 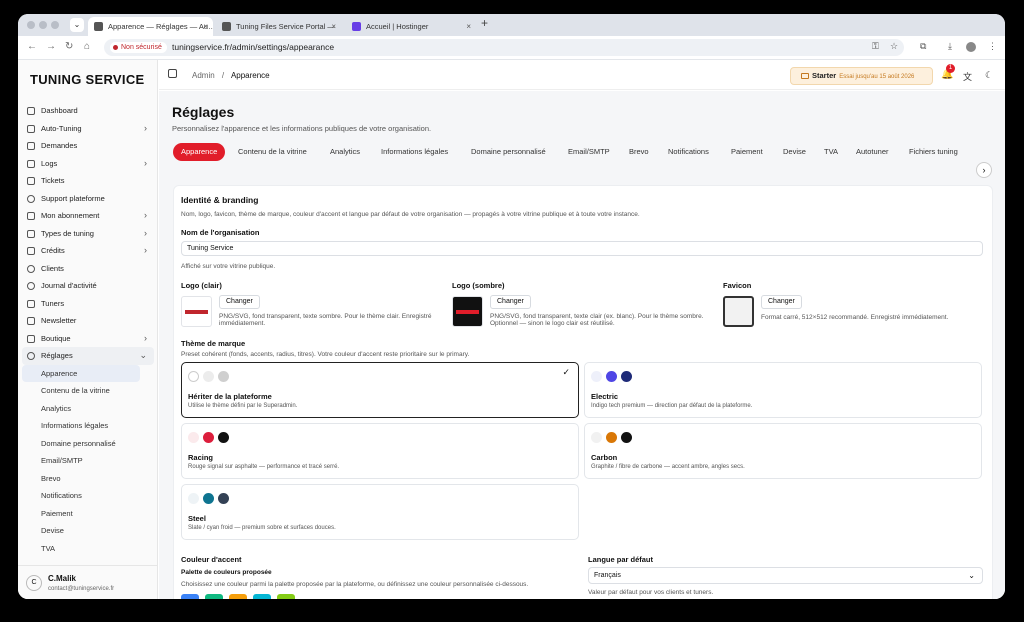 I want to click on sidebar-subitem-smtp: Email/SMTP, so click(x=88, y=461).